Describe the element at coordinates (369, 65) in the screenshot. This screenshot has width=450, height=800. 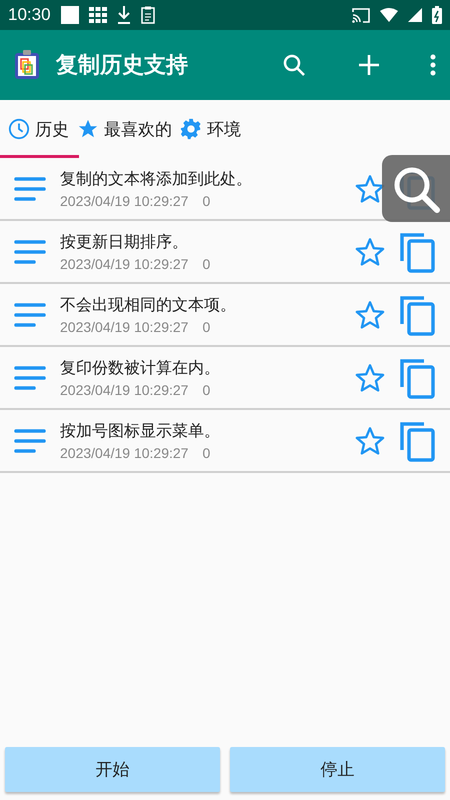
I see `add-icon` at that location.